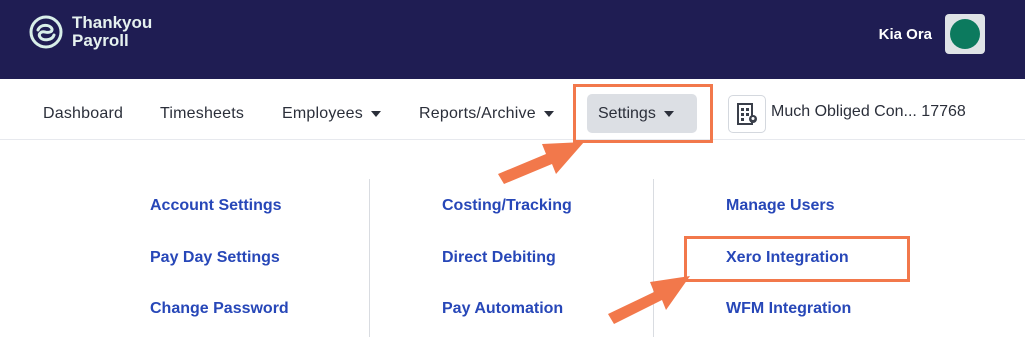 This screenshot has width=1025, height=342. Describe the element at coordinates (100, 40) in the screenshot. I see `brand-line-2: Payroll` at that location.